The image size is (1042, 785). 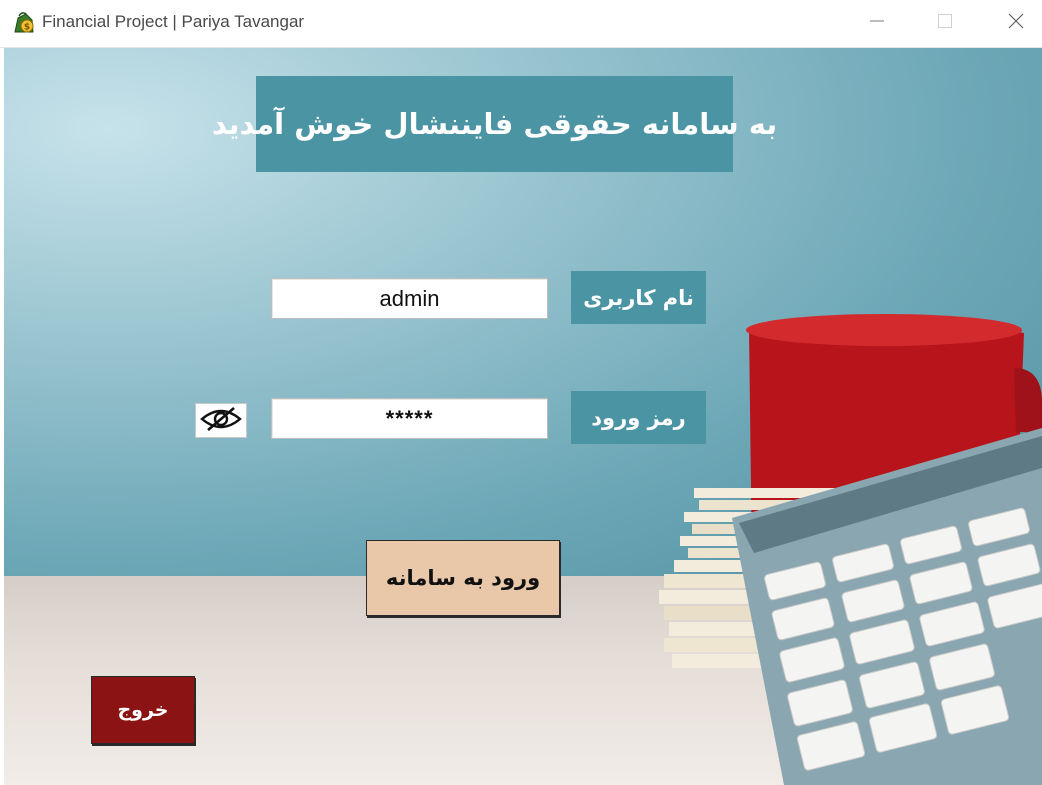 I want to click on app-coin-icon: $, so click(x=24, y=22).